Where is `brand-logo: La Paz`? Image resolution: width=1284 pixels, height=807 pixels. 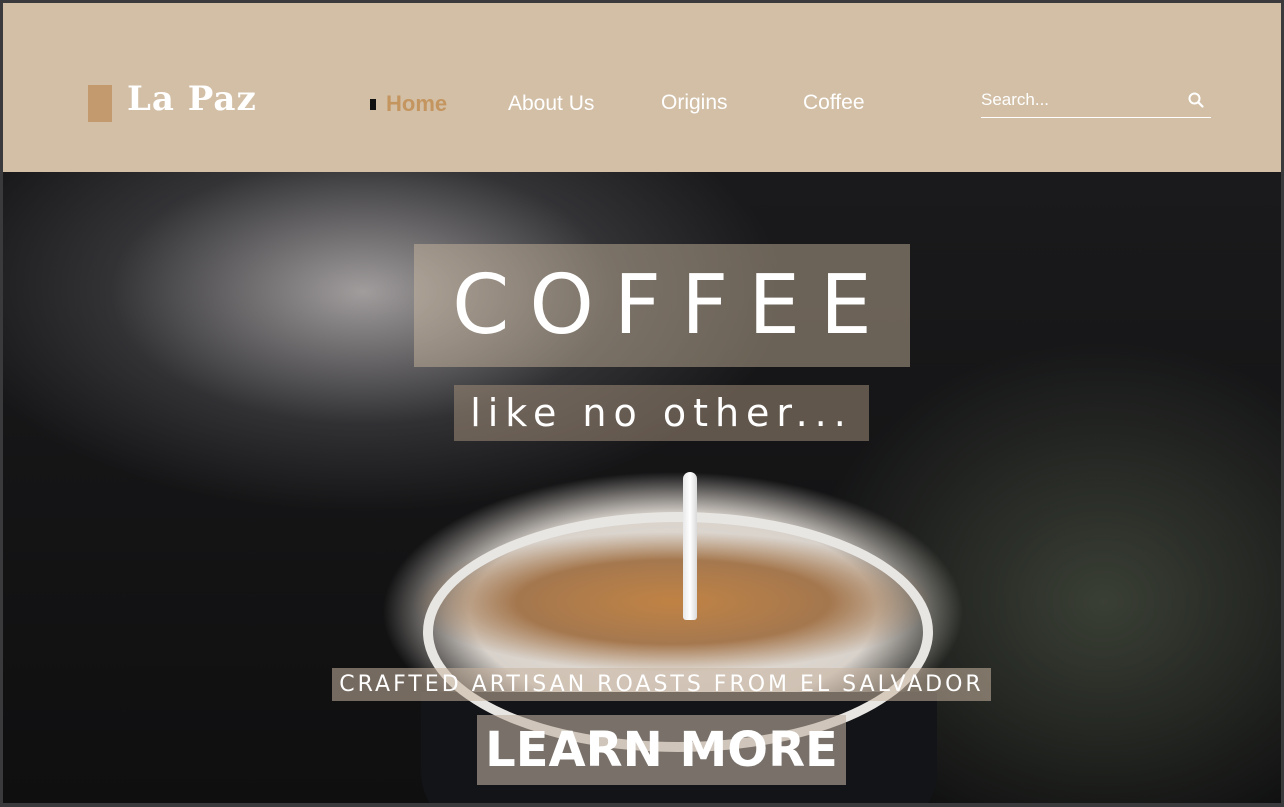 brand-logo: La Paz is located at coordinates (192, 99).